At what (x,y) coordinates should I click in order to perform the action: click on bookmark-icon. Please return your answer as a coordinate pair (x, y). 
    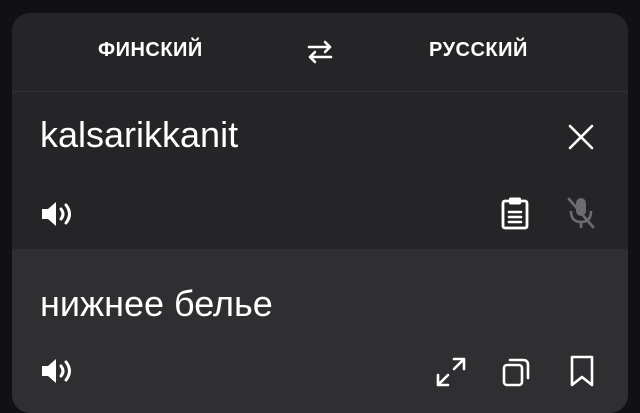
    Looking at the image, I should click on (582, 371).